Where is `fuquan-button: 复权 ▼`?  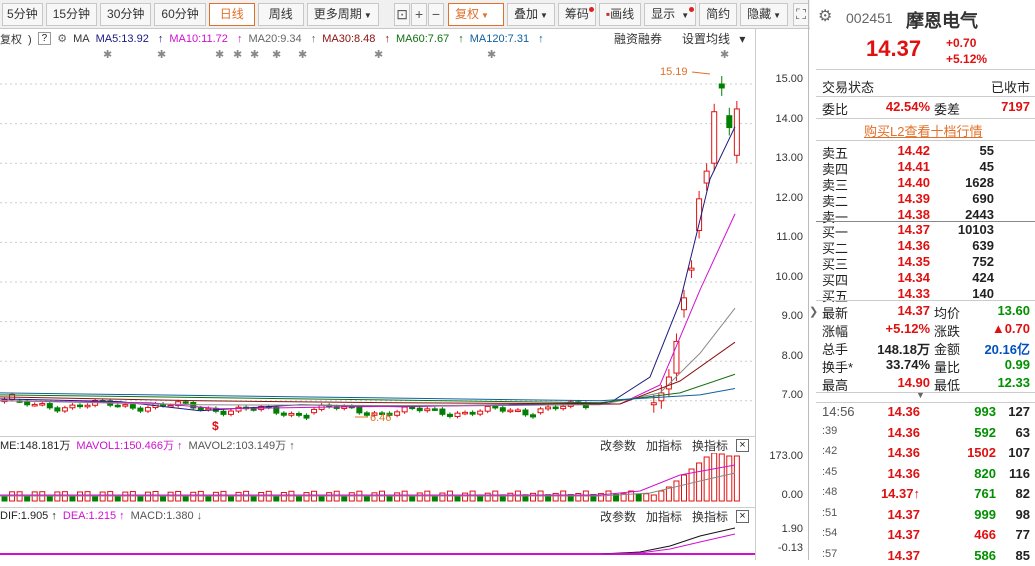
fuquan-button: 复权 ▼ is located at coordinates (476, 14).